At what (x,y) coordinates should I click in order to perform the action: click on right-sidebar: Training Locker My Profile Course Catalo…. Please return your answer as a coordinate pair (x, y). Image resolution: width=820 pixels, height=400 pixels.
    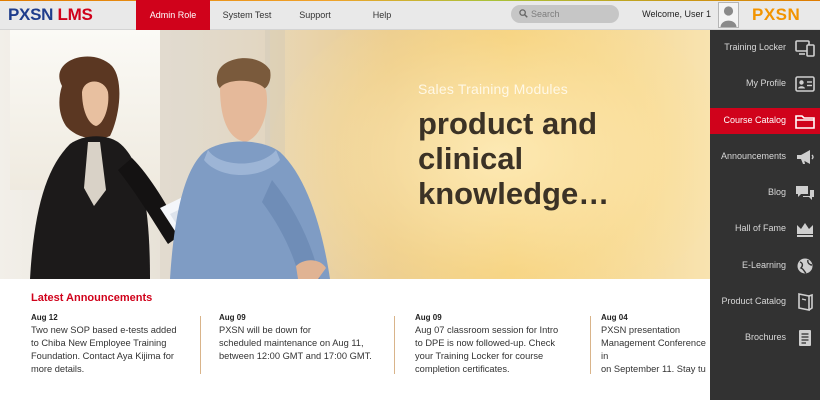
    Looking at the image, I should click on (765, 215).